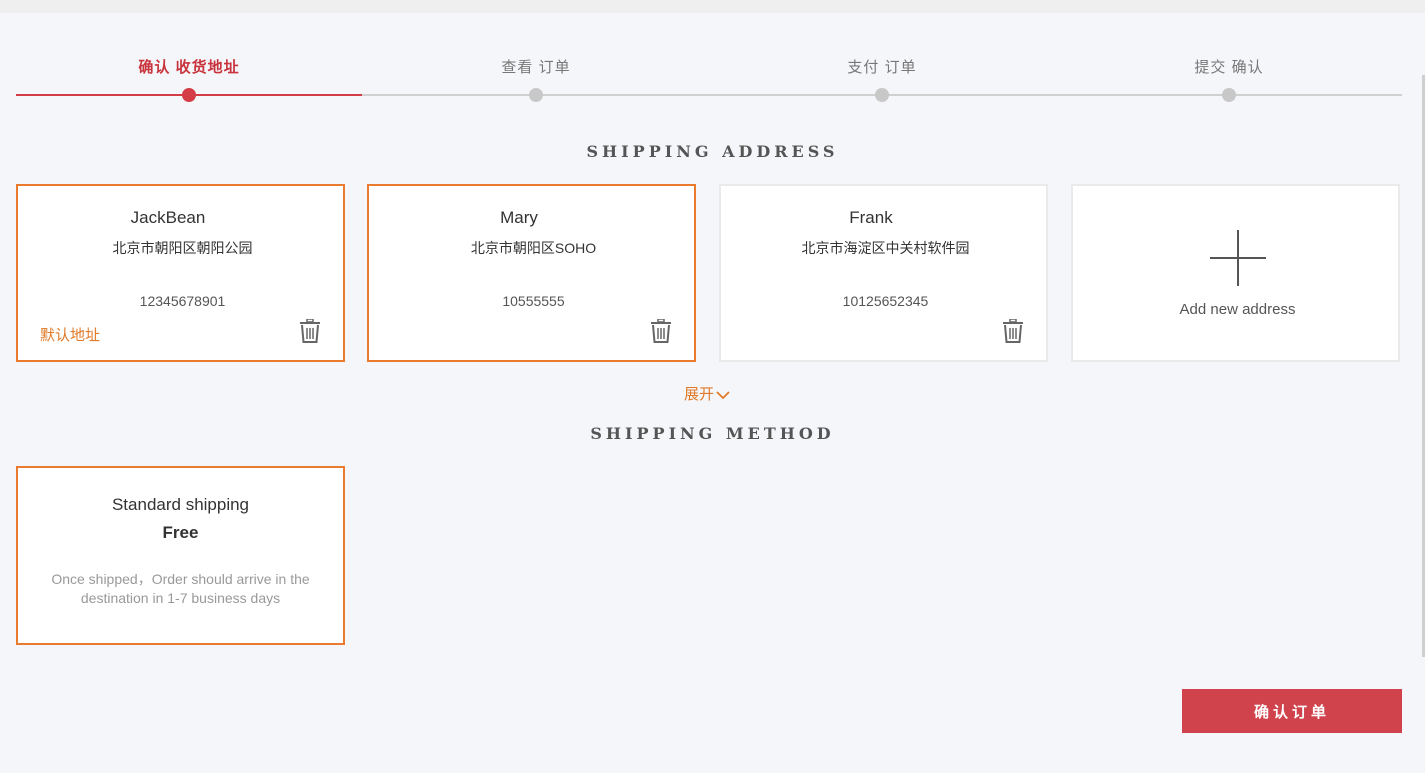 This screenshot has height=773, width=1425. Describe the element at coordinates (180, 273) in the screenshot. I see `address-card: JackBean 北京市朝阳区朝阳公园 12345678901 默认地址` at that location.